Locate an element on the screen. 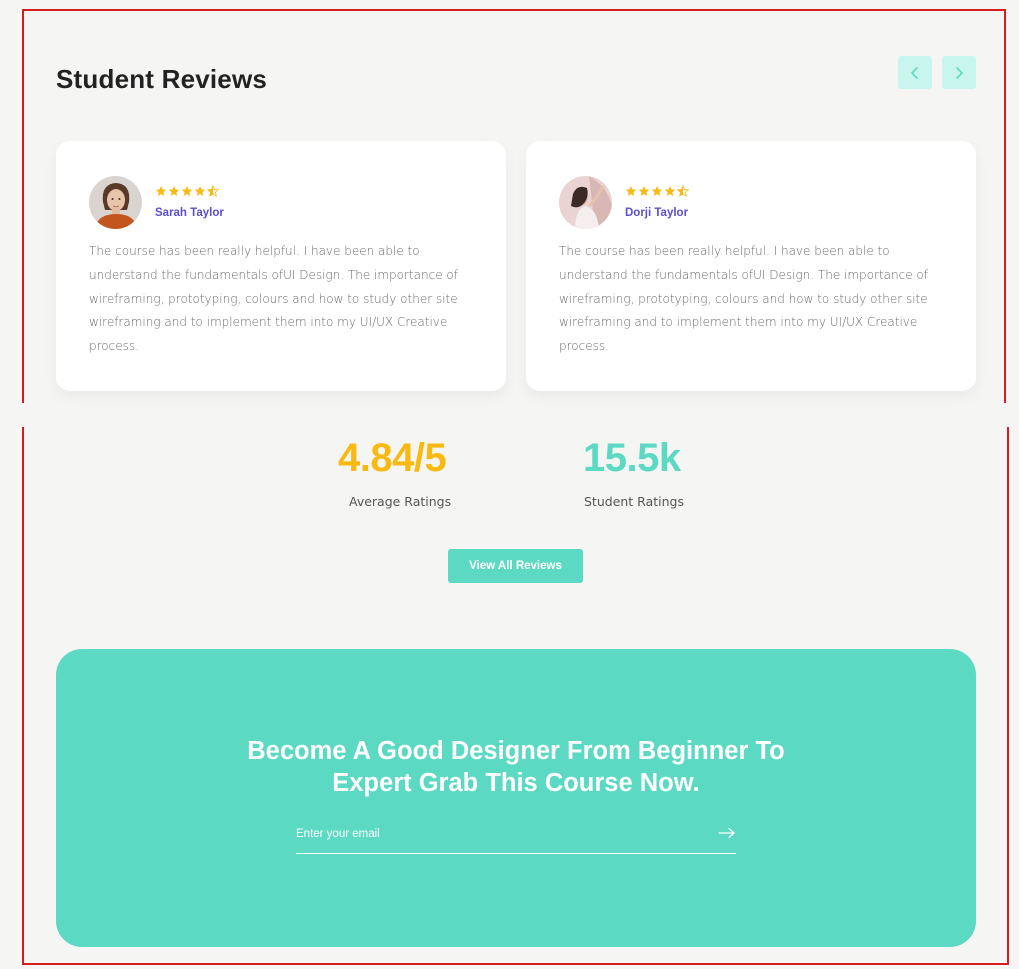  email-form is located at coordinates (516, 835).